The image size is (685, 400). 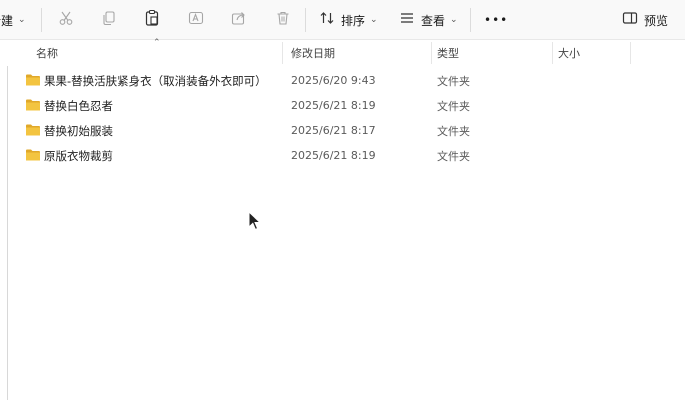 What do you see at coordinates (333, 130) in the screenshot?
I see `file-modified: 2025/6/21 8:17` at bounding box center [333, 130].